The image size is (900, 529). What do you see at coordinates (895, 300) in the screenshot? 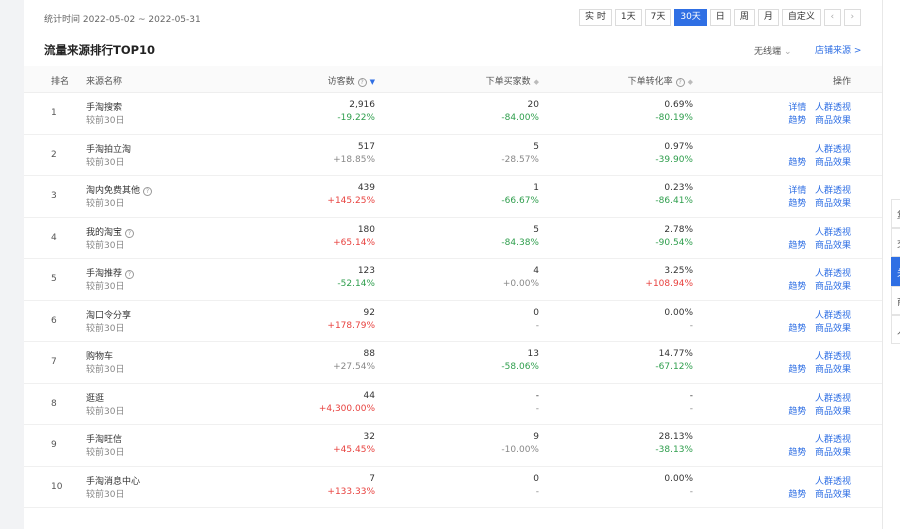
I see `side-tab: 商` at bounding box center [895, 300].